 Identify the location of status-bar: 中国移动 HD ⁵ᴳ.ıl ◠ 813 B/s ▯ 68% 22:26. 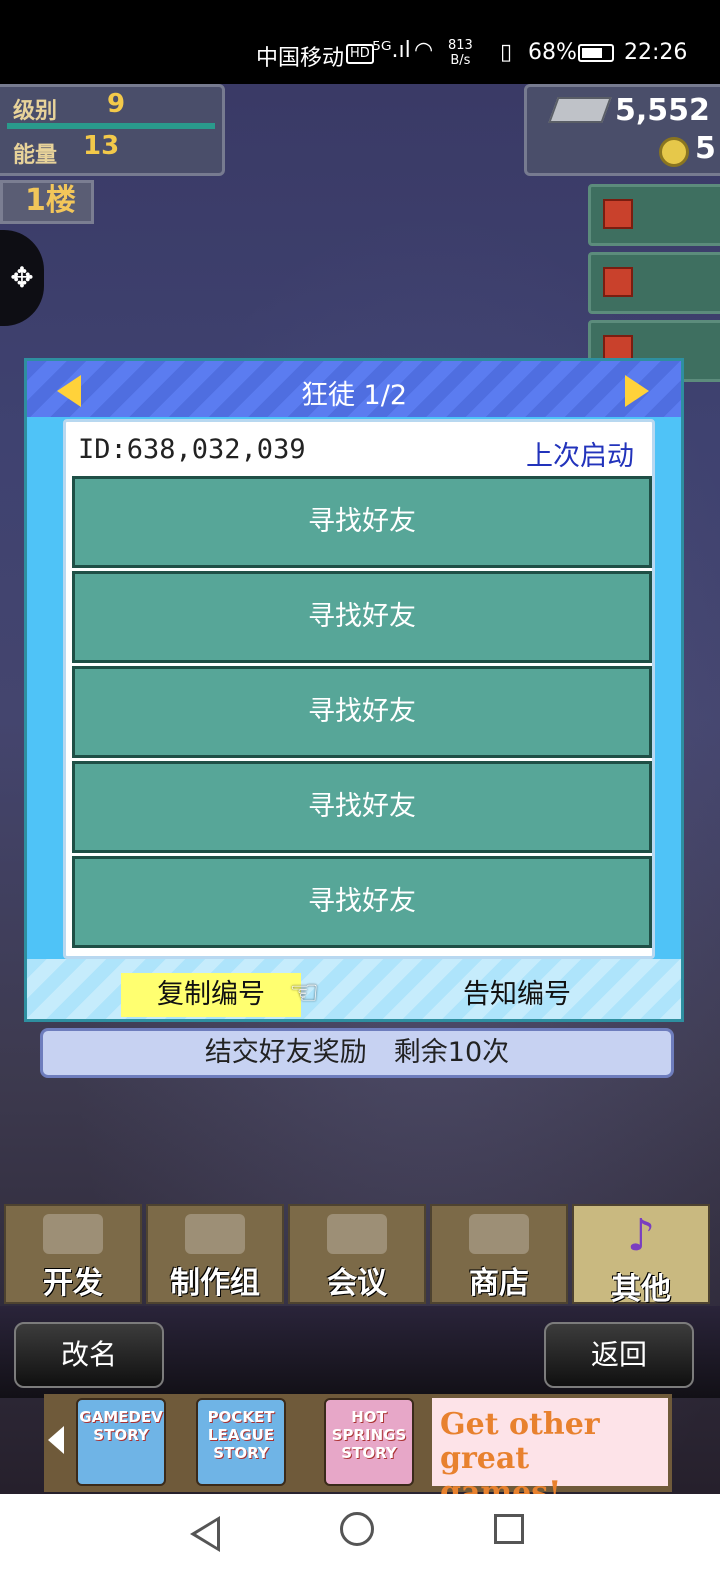
(360, 42).